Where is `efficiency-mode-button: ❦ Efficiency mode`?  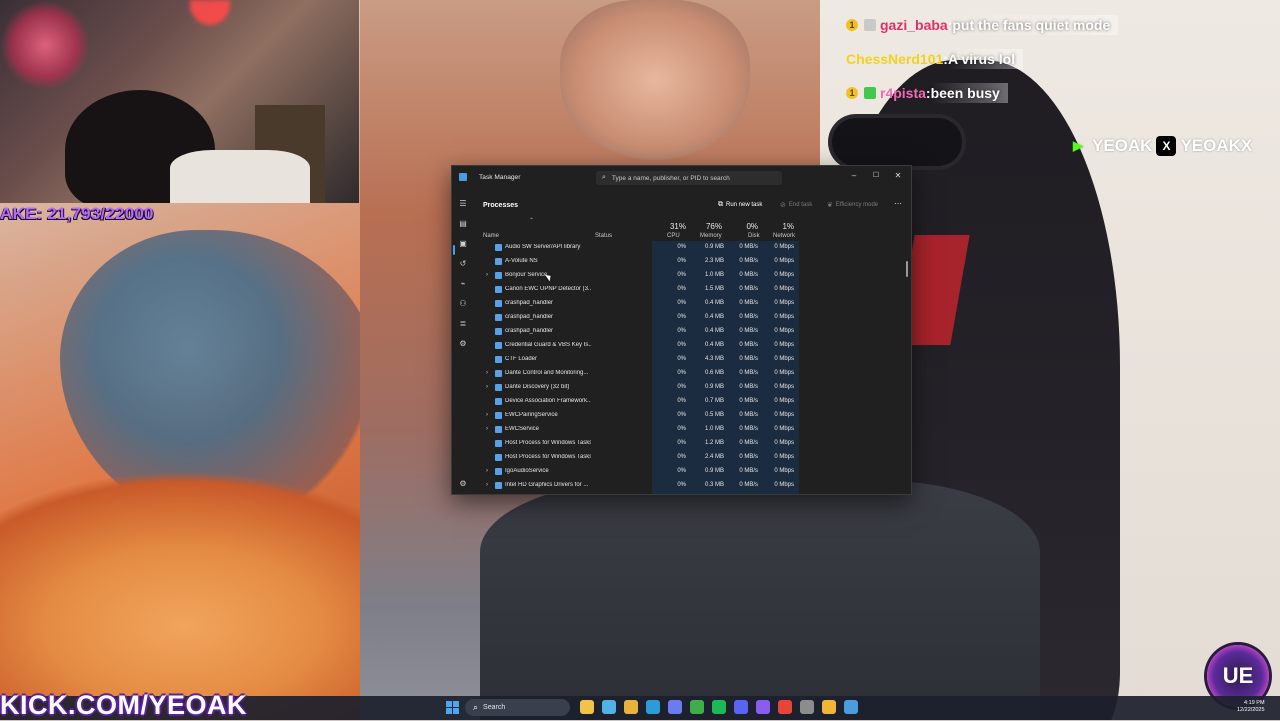 efficiency-mode-button: ❦ Efficiency mode is located at coordinates (852, 205).